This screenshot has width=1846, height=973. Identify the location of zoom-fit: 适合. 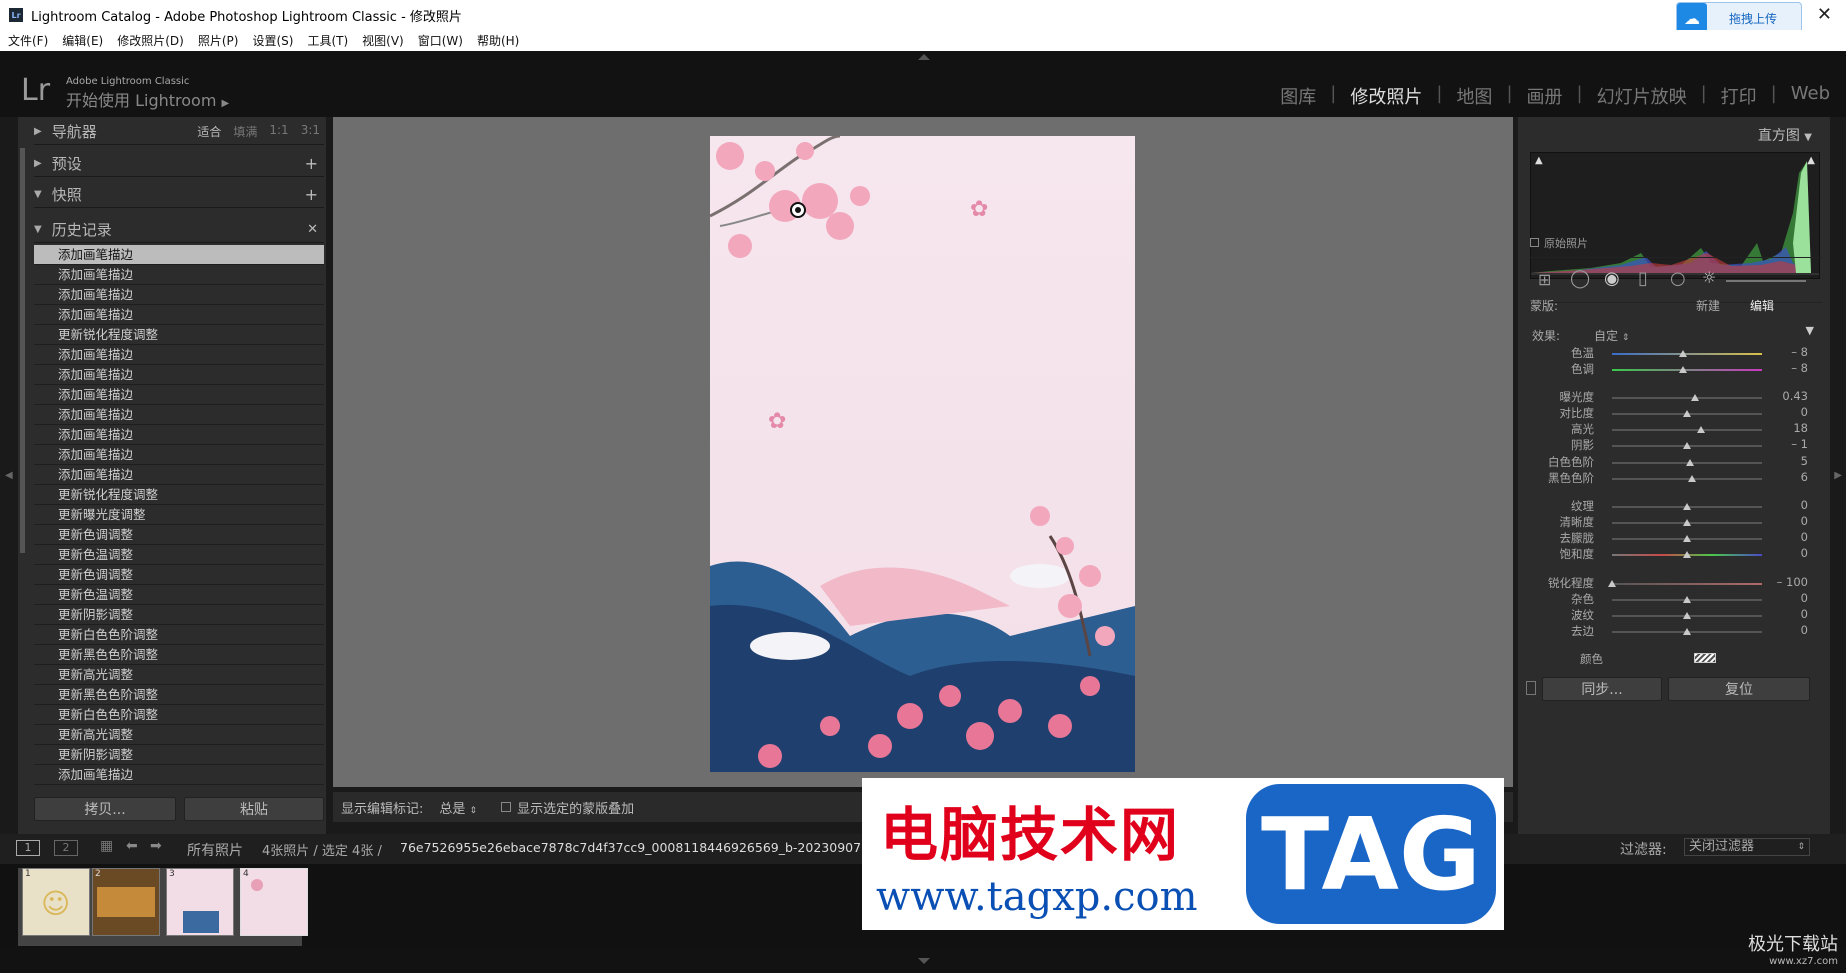
(209, 131).